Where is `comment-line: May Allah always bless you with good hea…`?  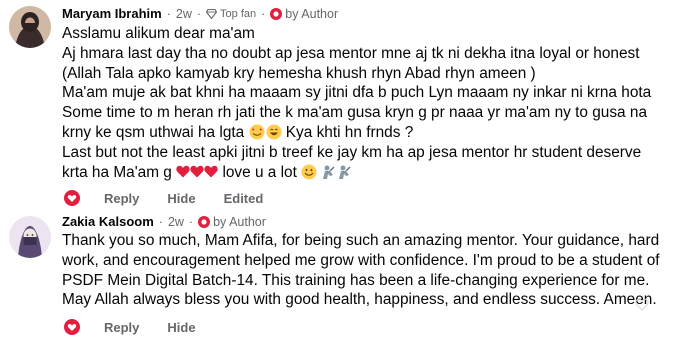 comment-line: May Allah always bless you with good hea… is located at coordinates (359, 300).